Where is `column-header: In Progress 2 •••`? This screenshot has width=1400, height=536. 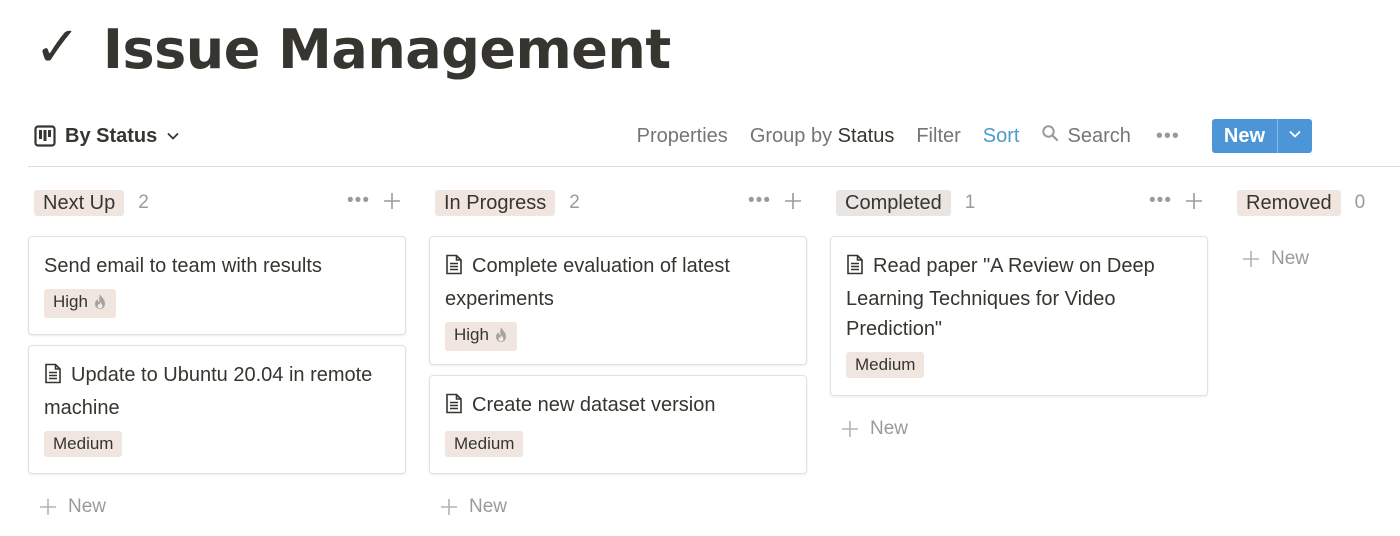 column-header: In Progress 2 ••• is located at coordinates (619, 203).